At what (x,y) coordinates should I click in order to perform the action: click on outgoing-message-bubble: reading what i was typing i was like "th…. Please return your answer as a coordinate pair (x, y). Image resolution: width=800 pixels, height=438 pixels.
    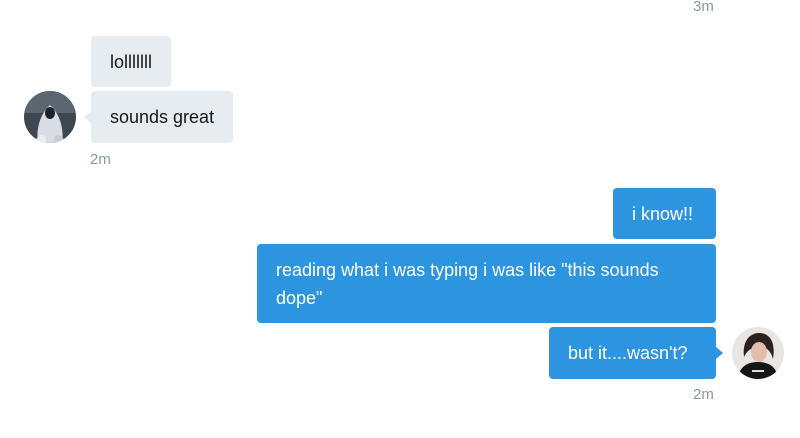
    Looking at the image, I should click on (486, 283).